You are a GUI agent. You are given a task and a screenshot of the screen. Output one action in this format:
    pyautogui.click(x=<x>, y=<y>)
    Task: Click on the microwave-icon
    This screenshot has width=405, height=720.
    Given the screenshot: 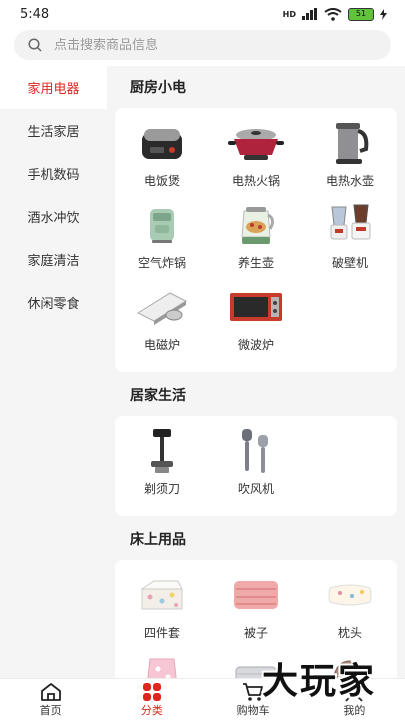 What is the action you would take?
    pyautogui.click(x=256, y=307)
    